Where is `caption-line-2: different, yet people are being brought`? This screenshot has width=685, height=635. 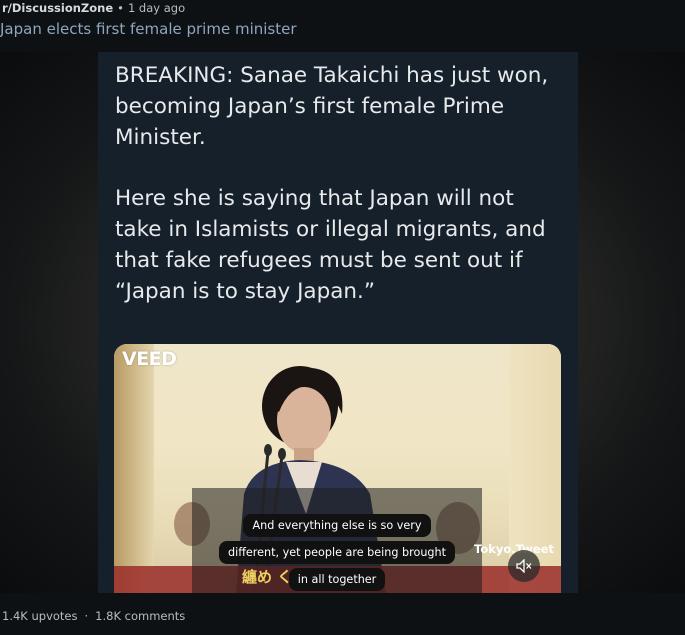 caption-line-2: different, yet people are being brought is located at coordinates (336, 552).